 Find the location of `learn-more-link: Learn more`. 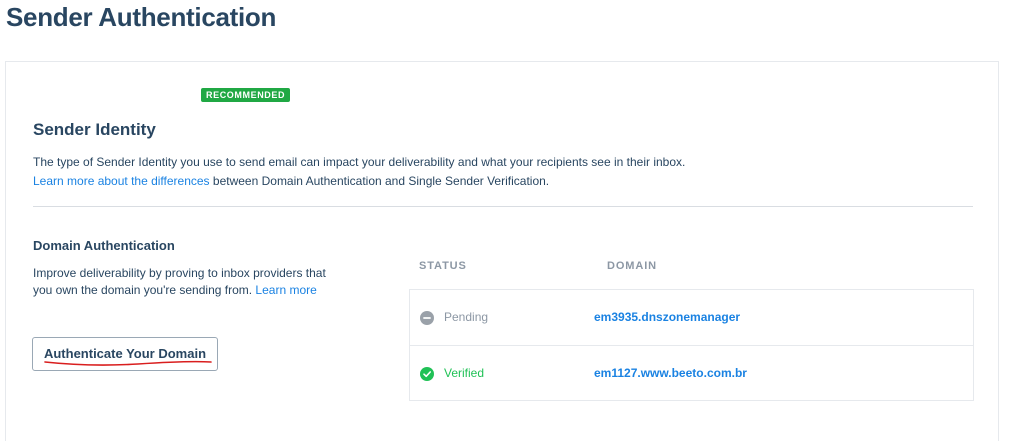

learn-more-link: Learn more is located at coordinates (285, 290).